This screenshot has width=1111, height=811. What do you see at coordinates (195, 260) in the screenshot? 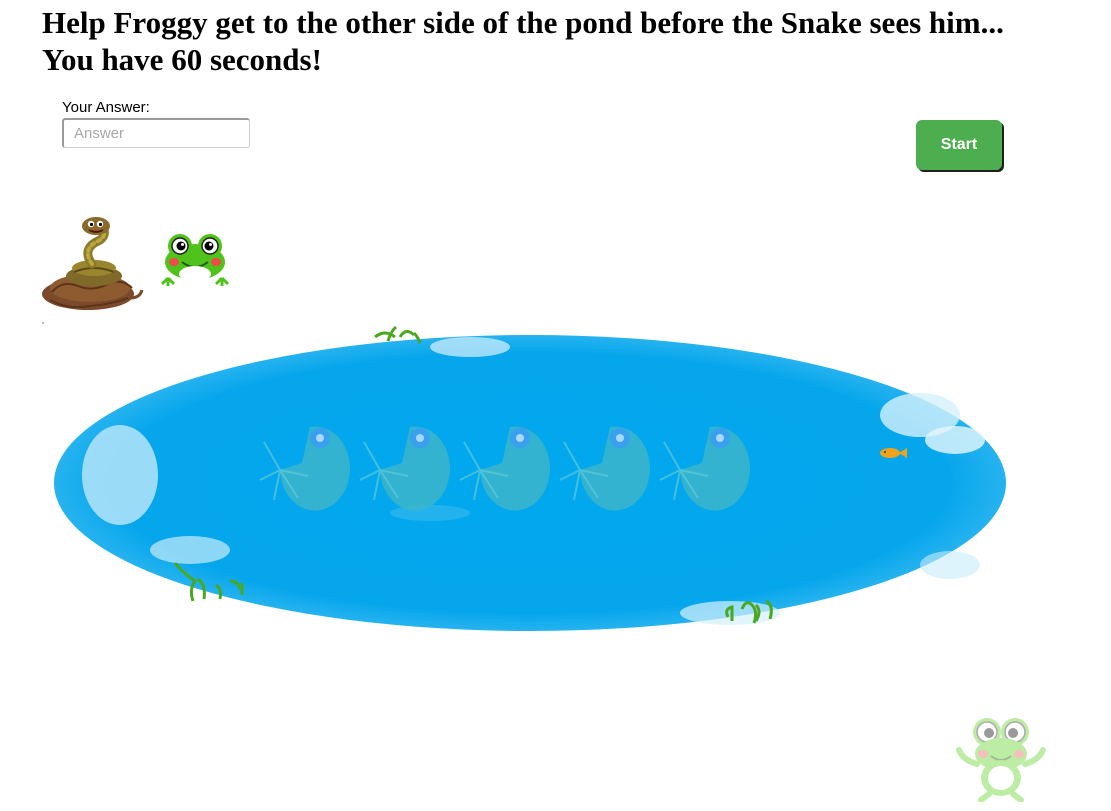
I see `frog-icon` at bounding box center [195, 260].